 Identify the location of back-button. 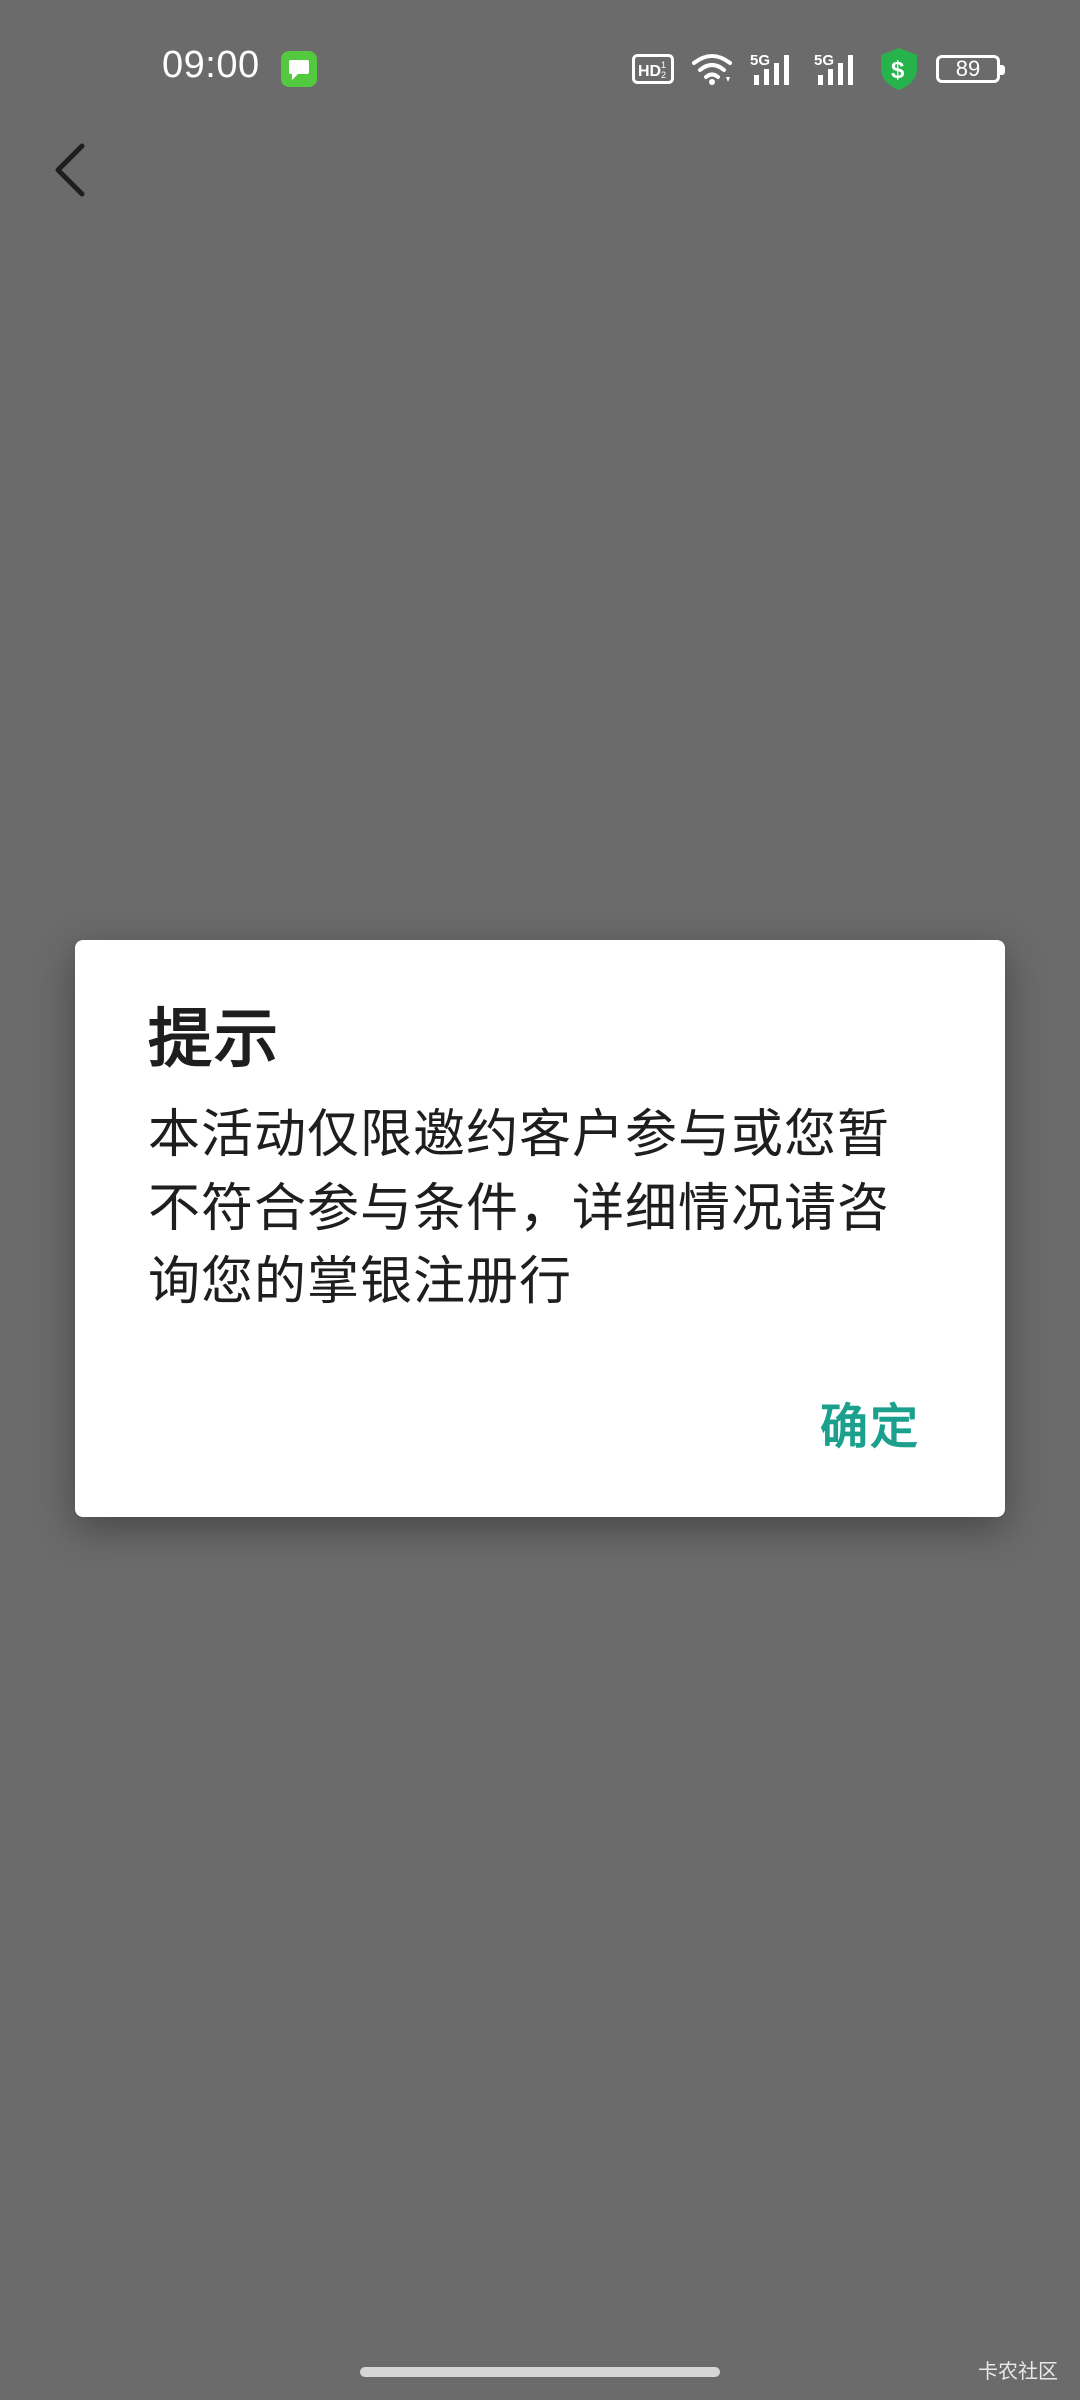
(70, 170).